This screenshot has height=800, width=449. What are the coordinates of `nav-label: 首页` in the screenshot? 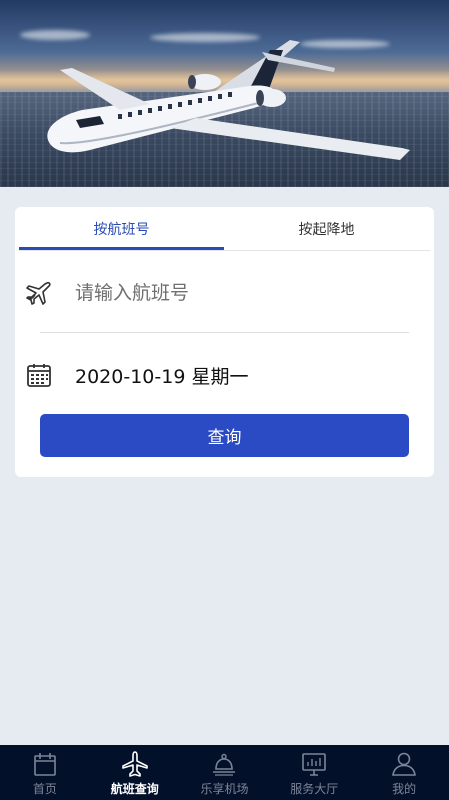 It's located at (44, 789).